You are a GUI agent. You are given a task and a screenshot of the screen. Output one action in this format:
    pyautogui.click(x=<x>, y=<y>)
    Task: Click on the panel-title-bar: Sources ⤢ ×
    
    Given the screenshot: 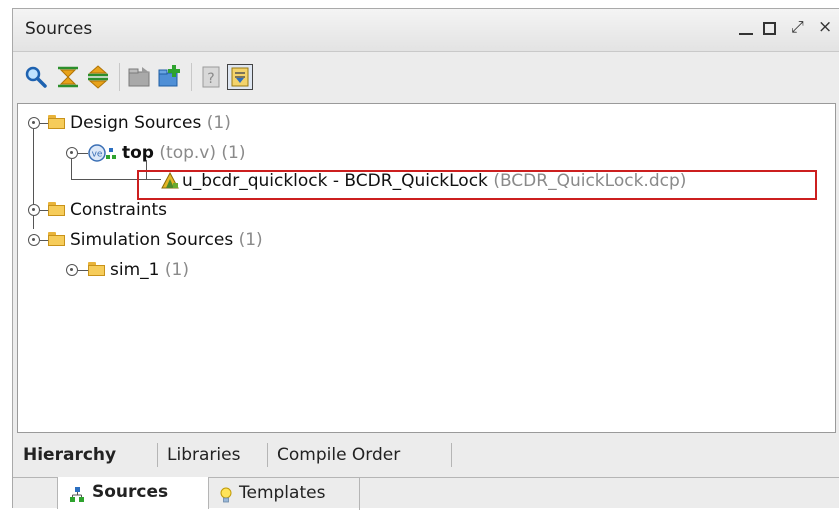 What is the action you would take?
    pyautogui.click(x=426, y=30)
    